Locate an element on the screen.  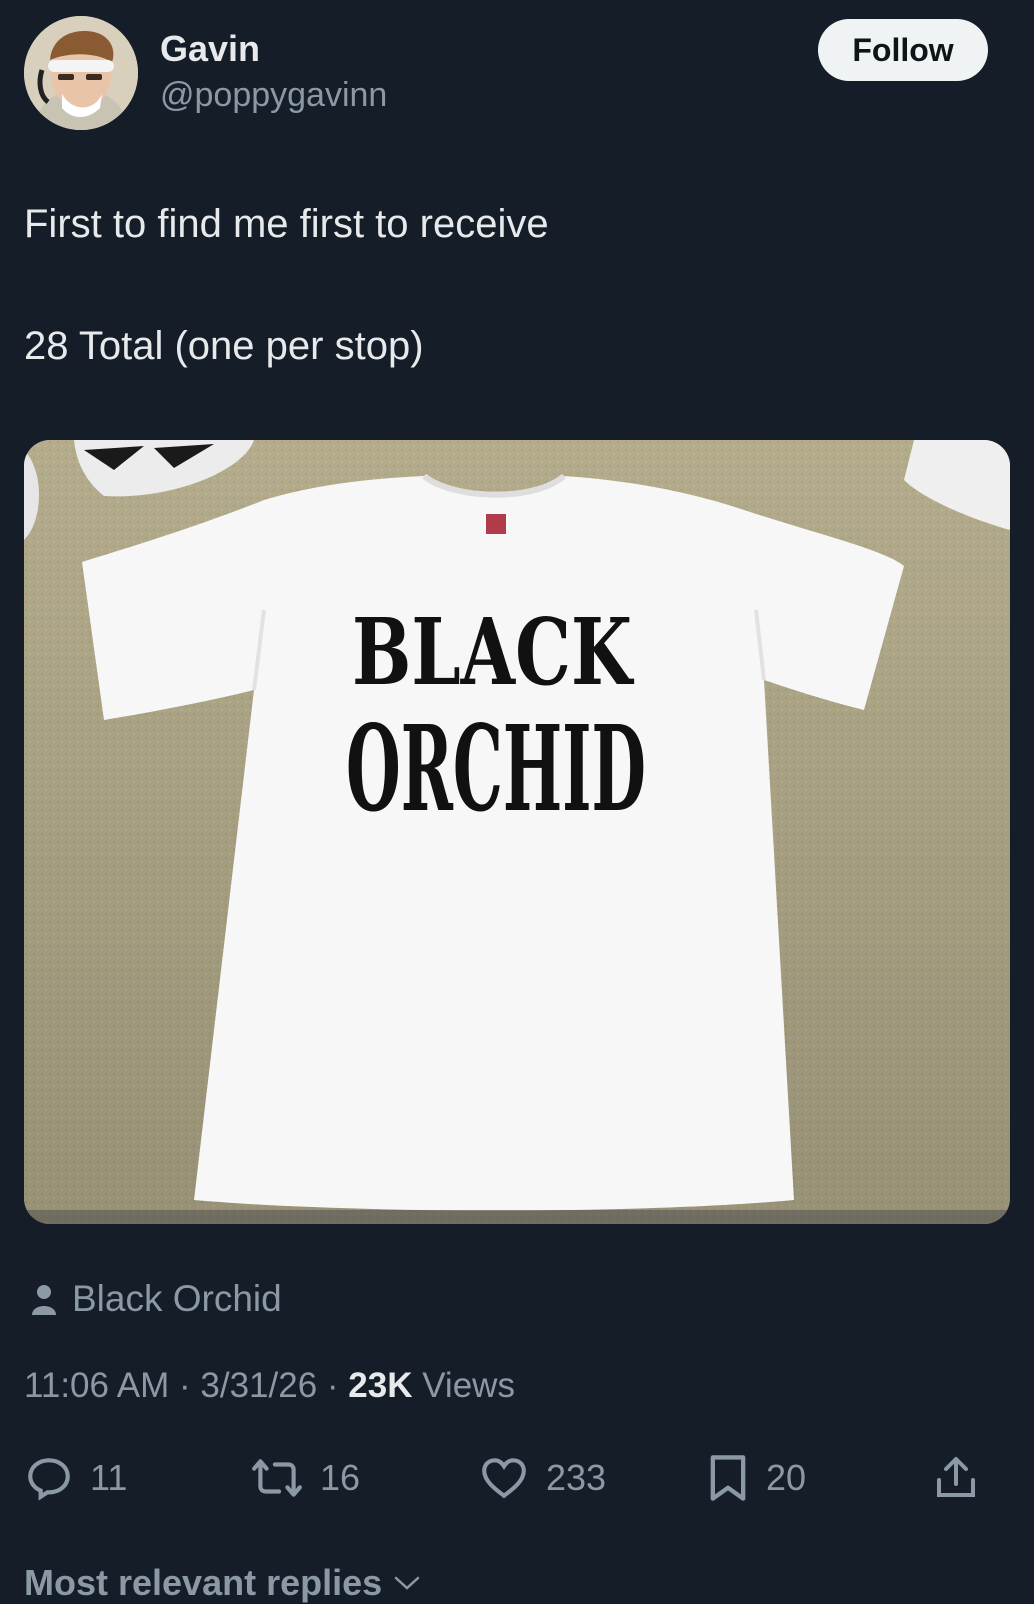
reply-icon is located at coordinates (49, 1479).